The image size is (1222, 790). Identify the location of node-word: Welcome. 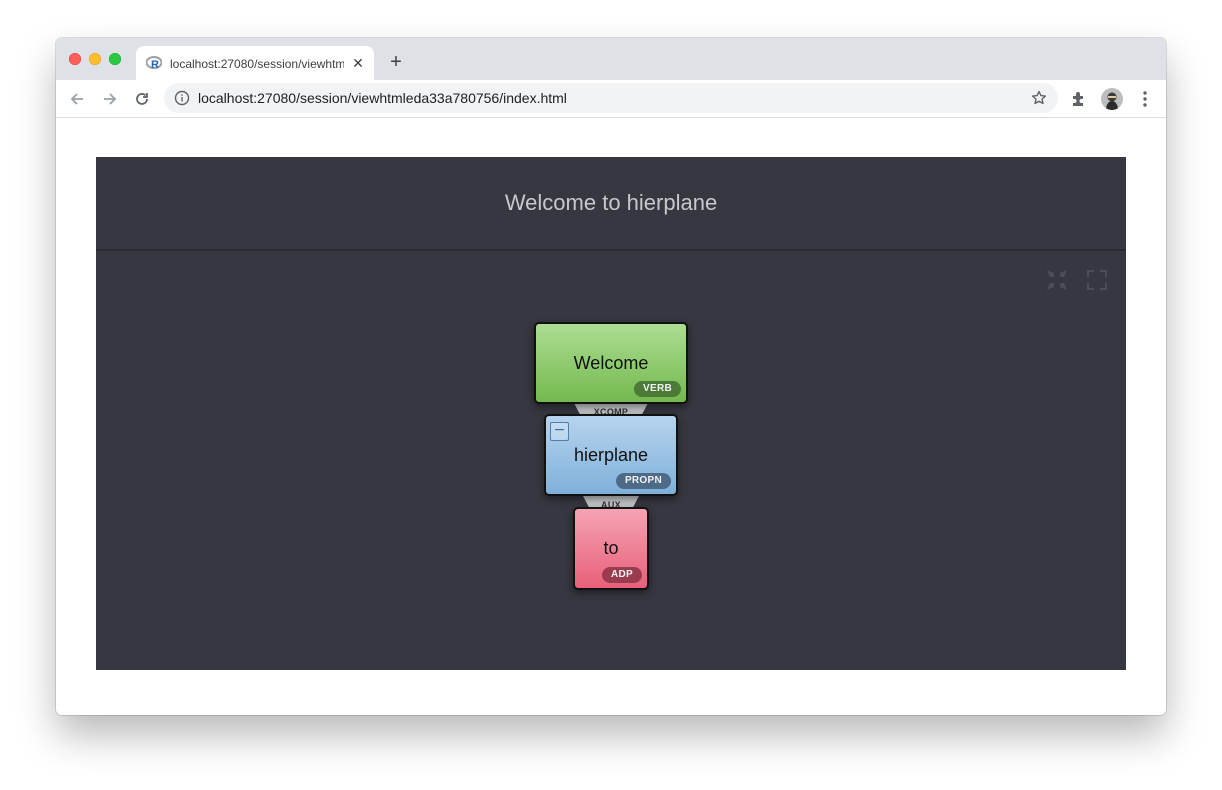
(611, 362).